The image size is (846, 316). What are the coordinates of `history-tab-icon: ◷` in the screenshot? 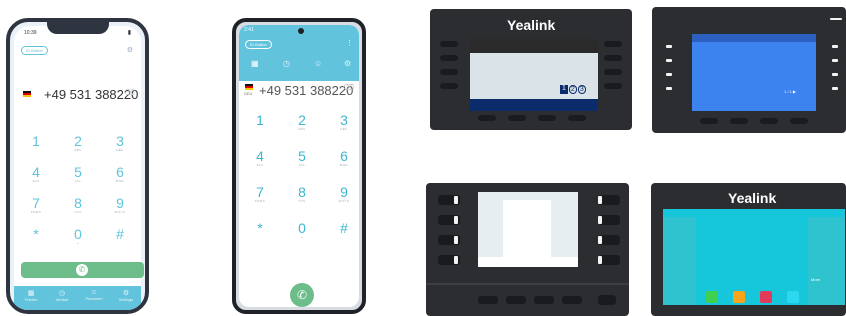 It's located at (286, 63).